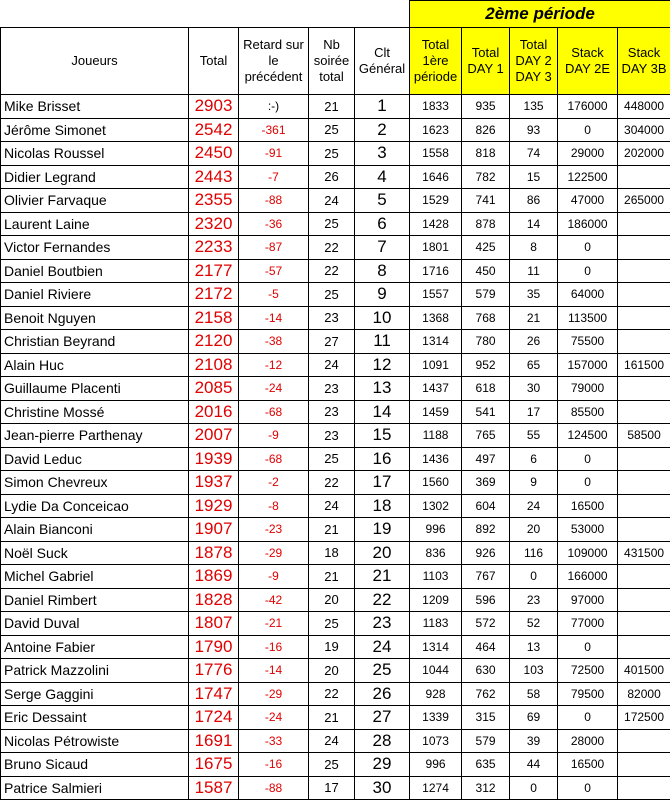 The image size is (670, 800). I want to click on rank: 30, so click(382, 787).